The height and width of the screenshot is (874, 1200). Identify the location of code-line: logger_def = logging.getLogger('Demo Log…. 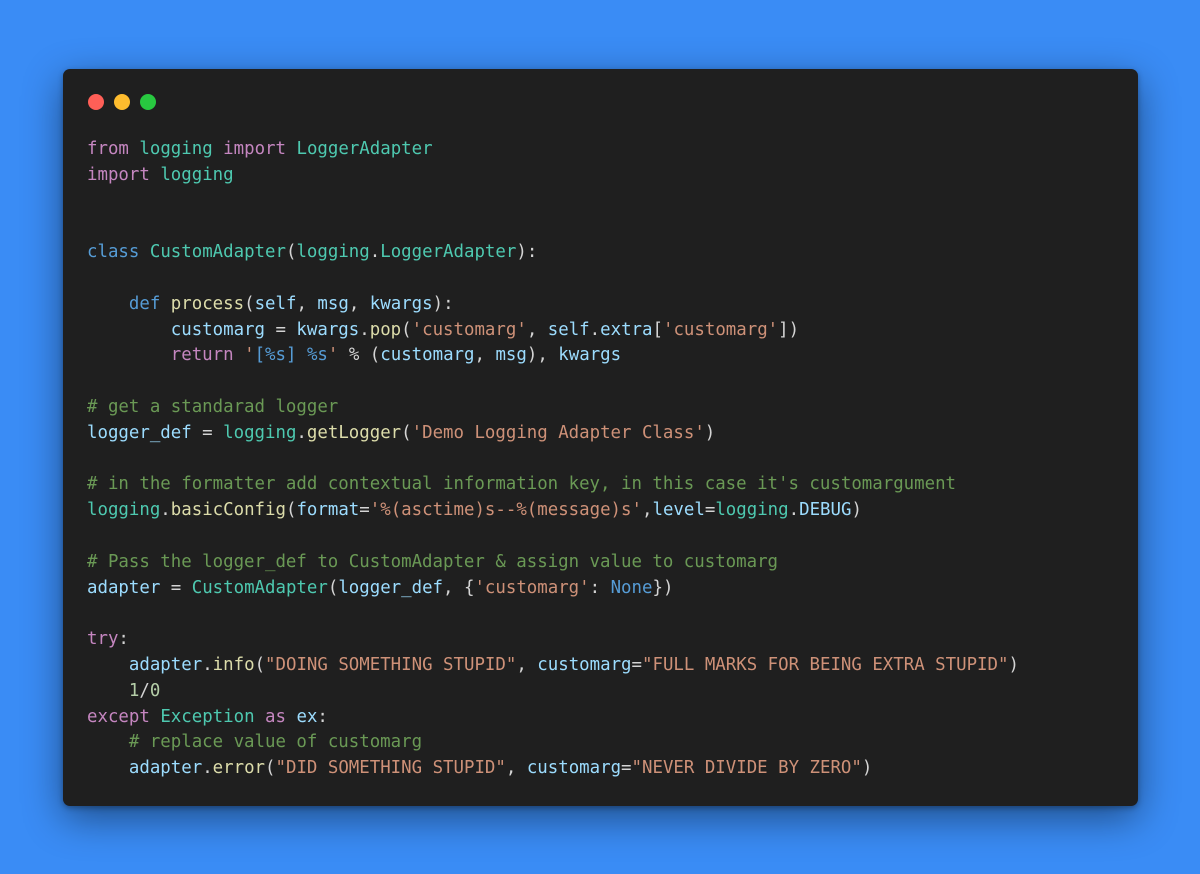
(553, 434).